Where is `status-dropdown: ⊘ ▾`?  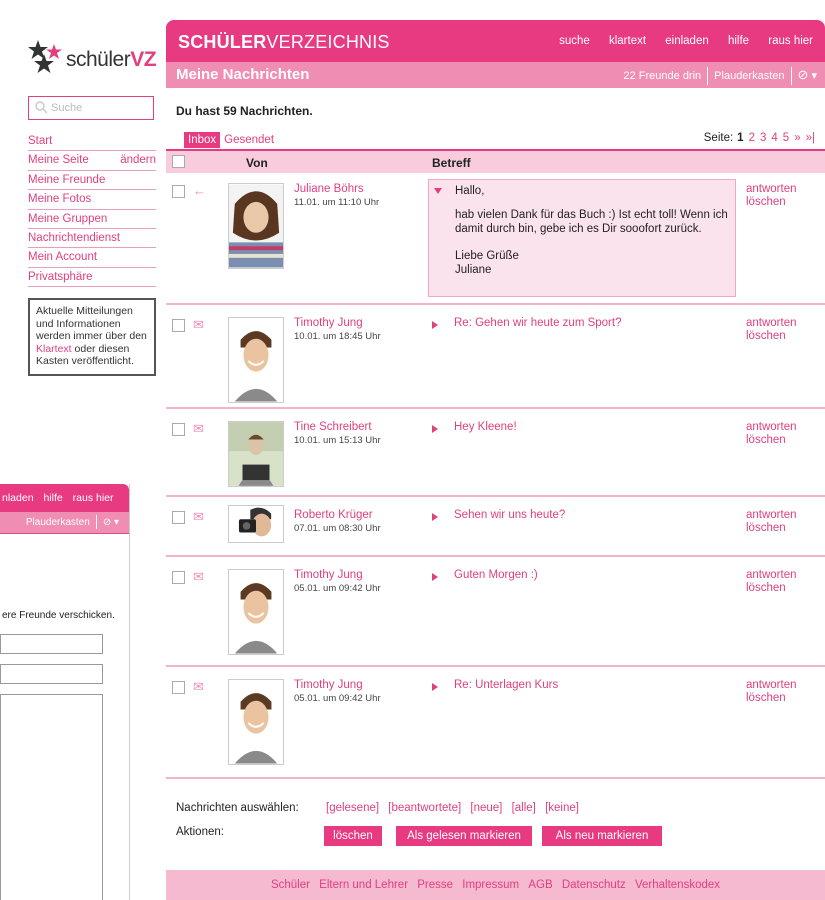
status-dropdown: ⊘ ▾ is located at coordinates (808, 74).